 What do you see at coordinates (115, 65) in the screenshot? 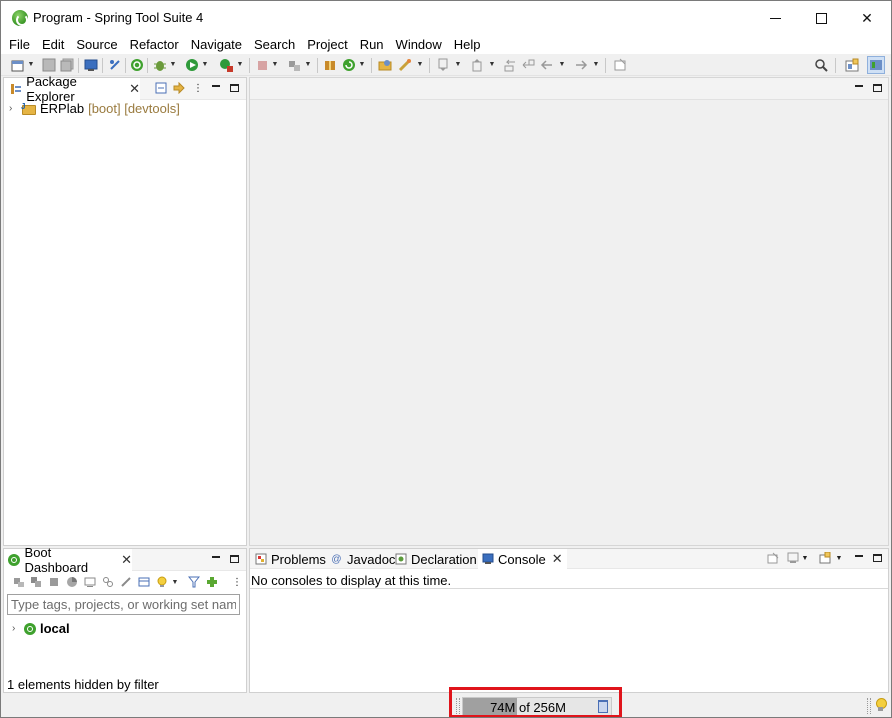
I see `skip-breakpoints-icon` at bounding box center [115, 65].